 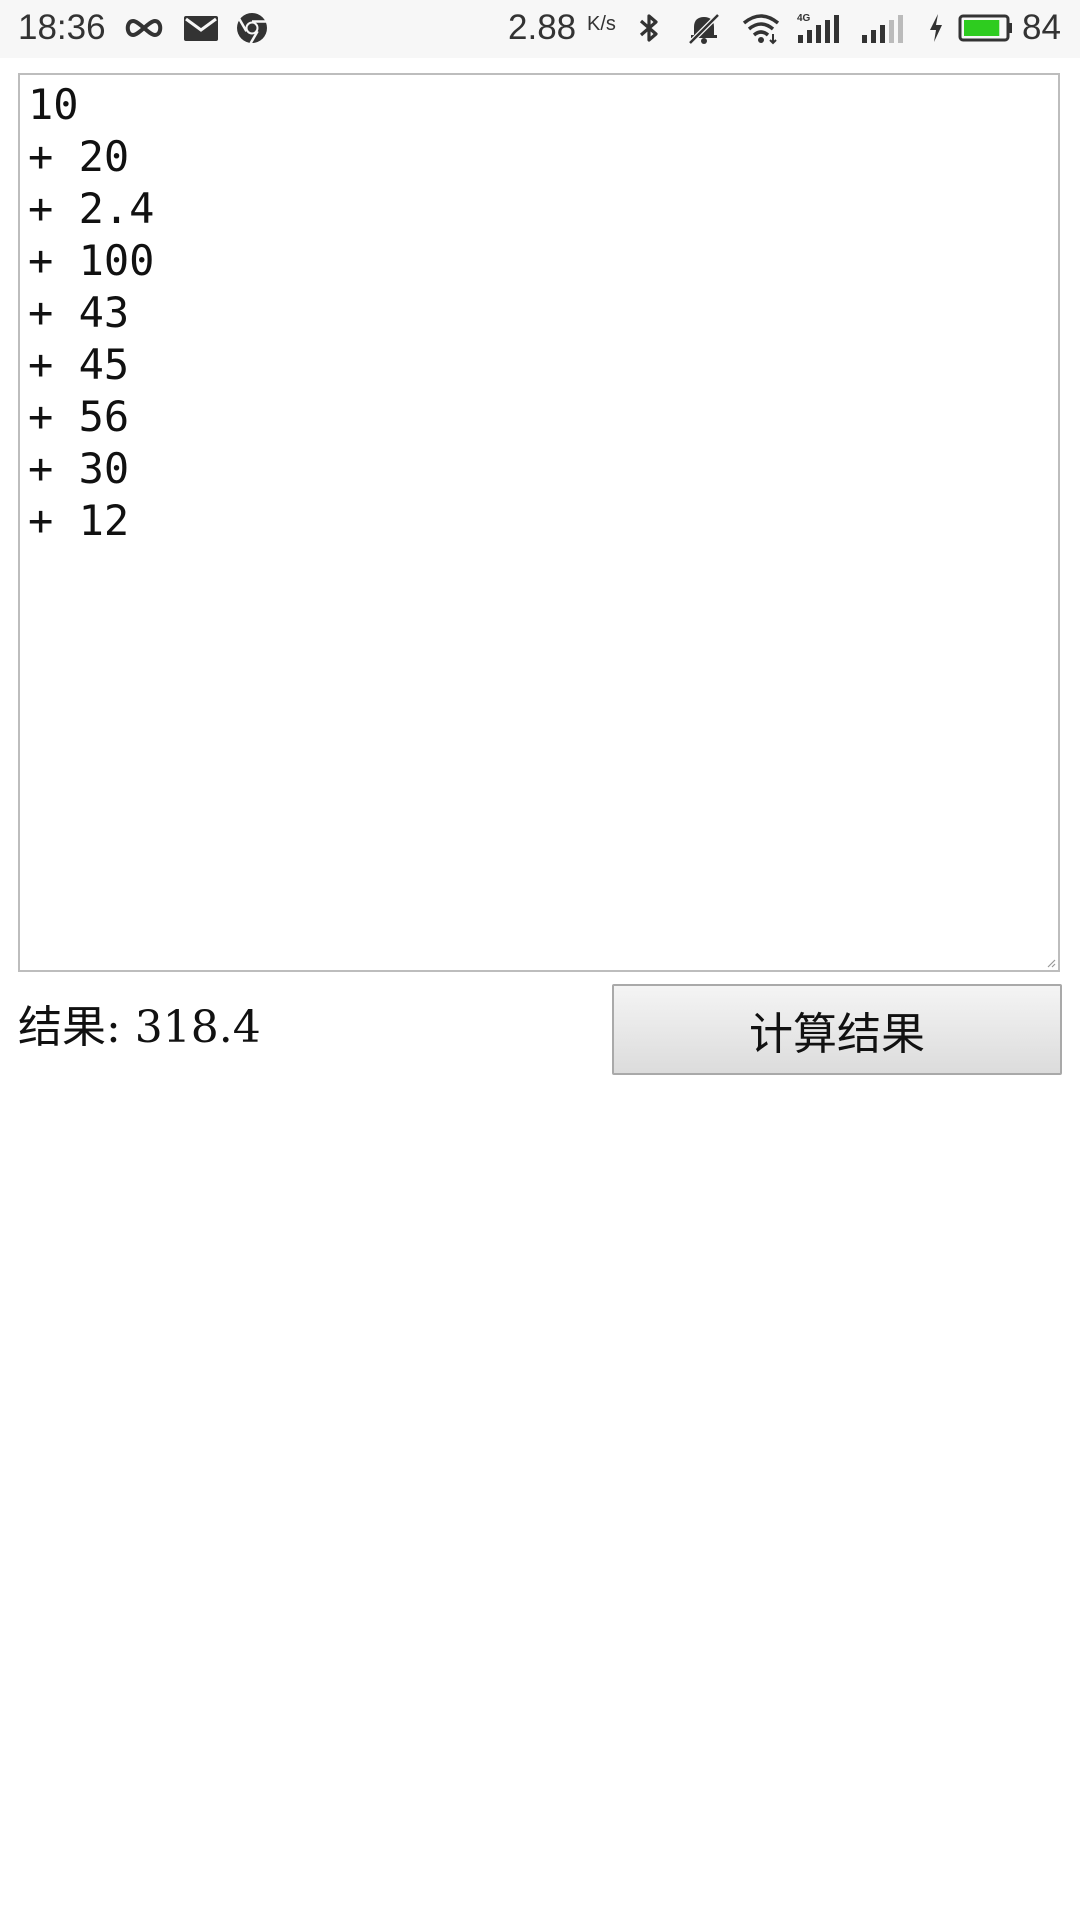 I want to click on network-speed: 2.88, so click(x=542, y=27).